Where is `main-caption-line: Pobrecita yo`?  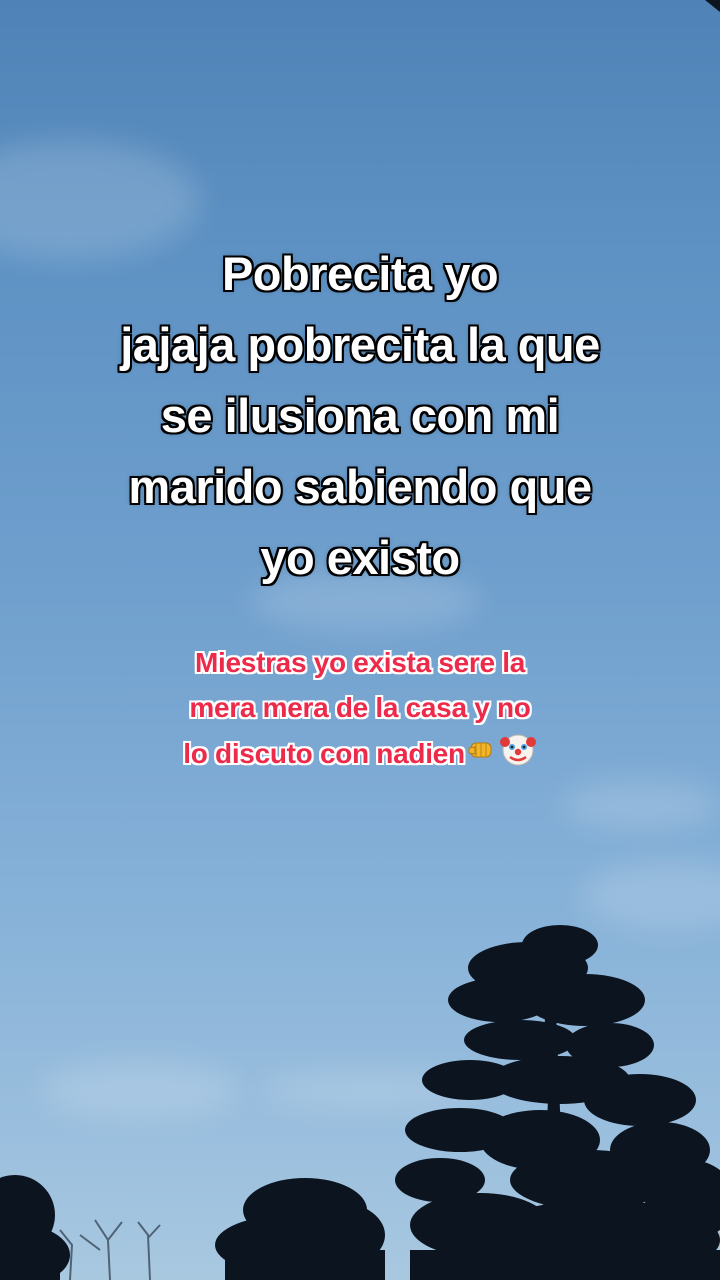 main-caption-line: Pobrecita yo is located at coordinates (360, 273).